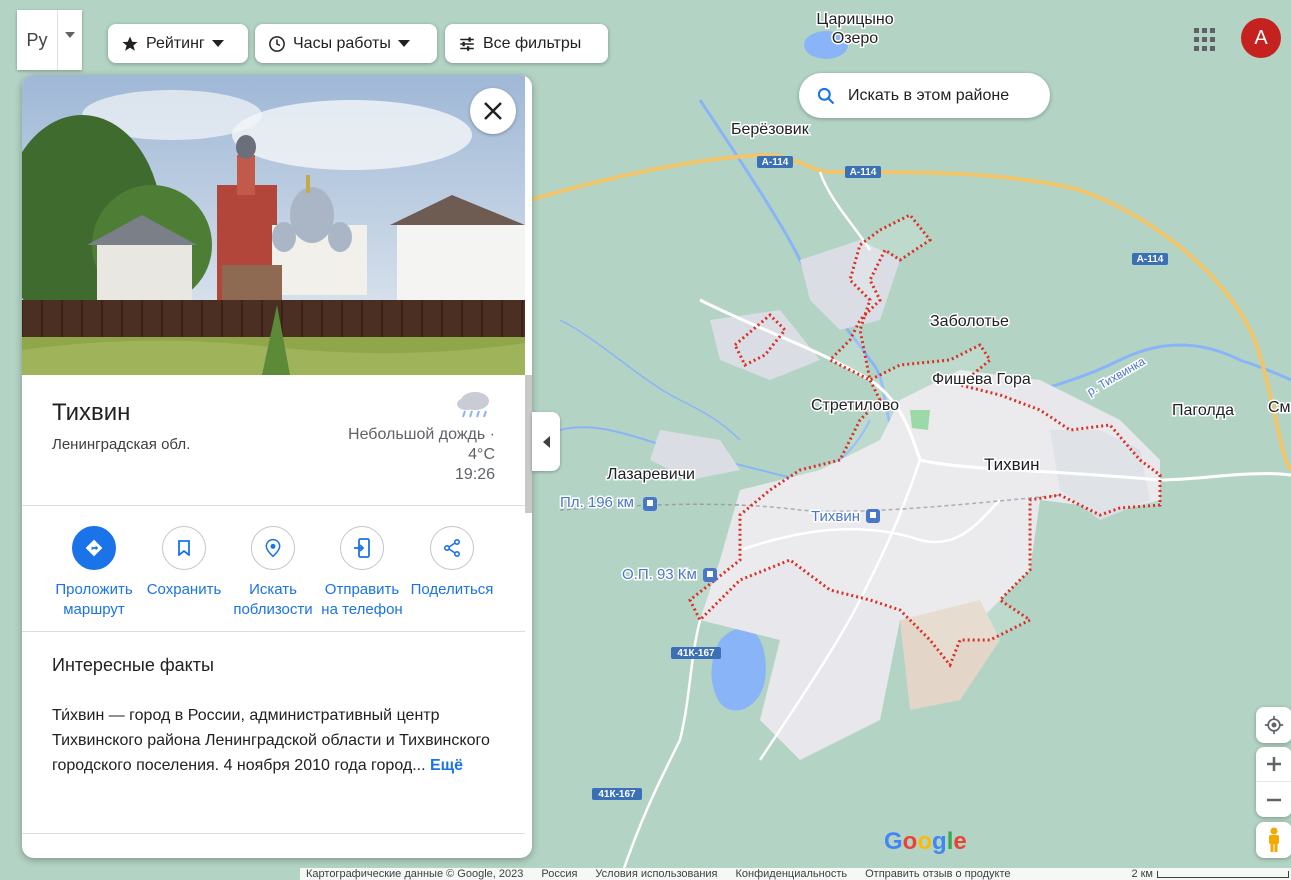 The width and height of the screenshot is (1291, 880). Describe the element at coordinates (1012, 465) in the screenshot. I see `map-label-tikhvin: Тихвин` at that location.